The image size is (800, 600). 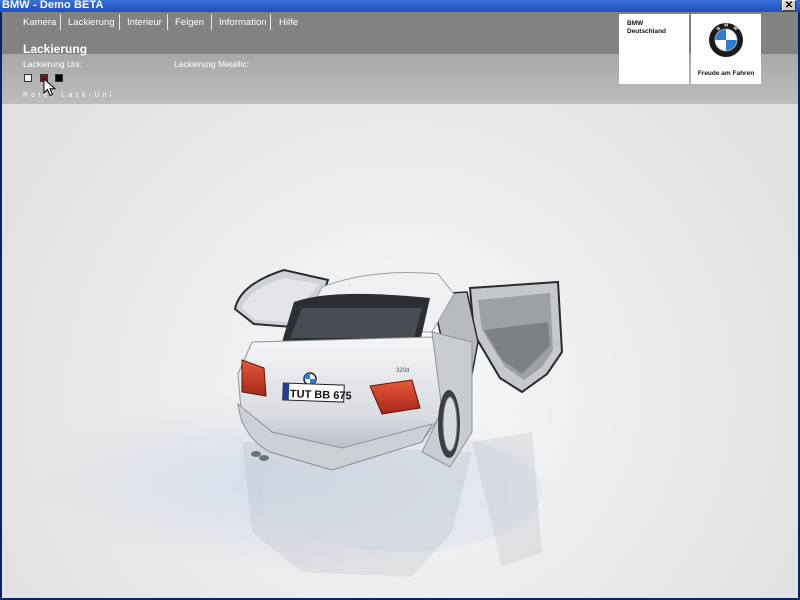 I want to click on model-badge: 320d, so click(x=402, y=371).